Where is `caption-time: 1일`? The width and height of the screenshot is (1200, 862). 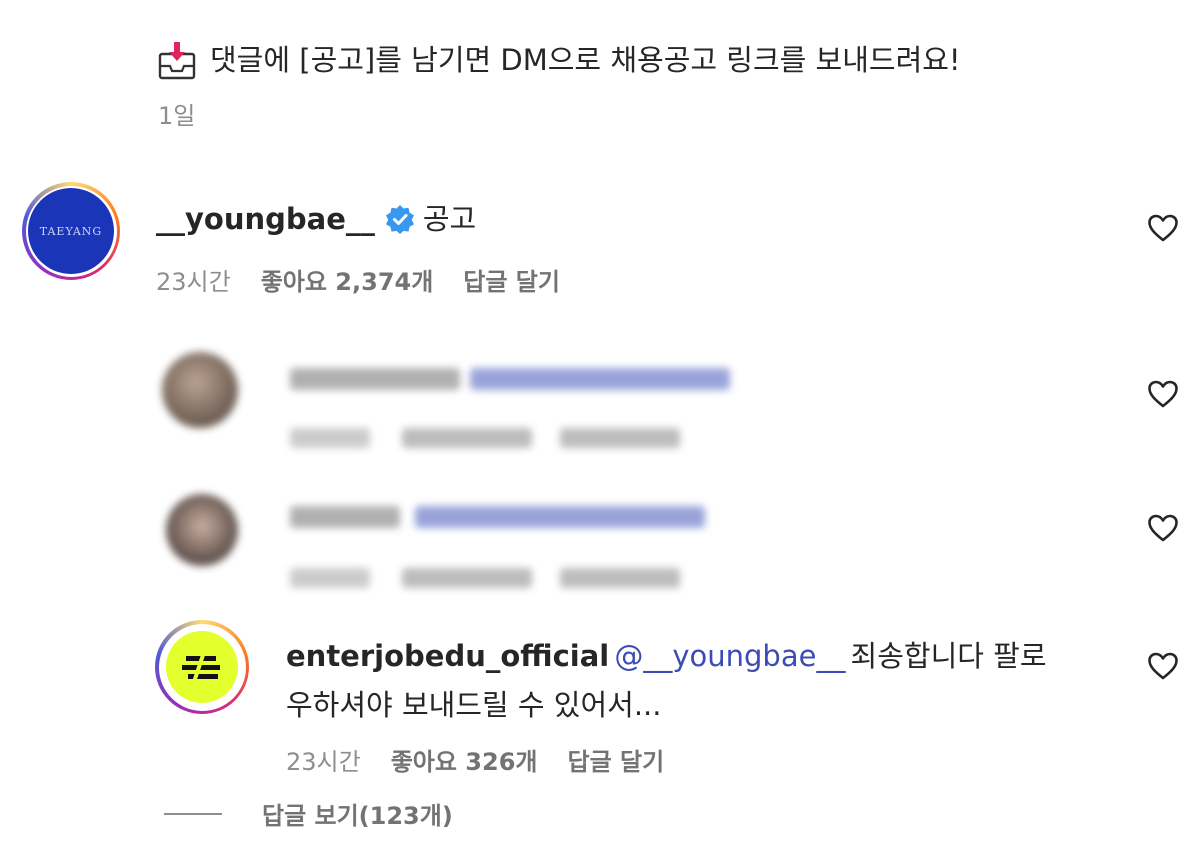 caption-time: 1일 is located at coordinates (177, 116).